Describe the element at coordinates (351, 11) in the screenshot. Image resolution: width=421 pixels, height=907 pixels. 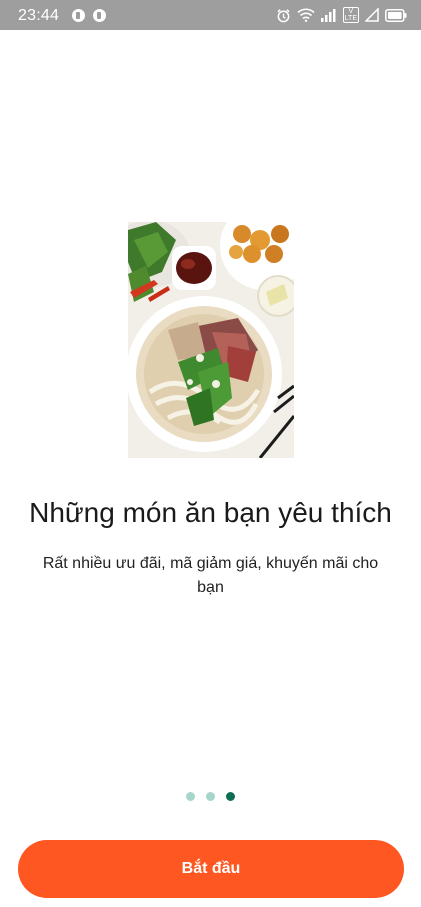
I see `volte-label-top: V` at that location.